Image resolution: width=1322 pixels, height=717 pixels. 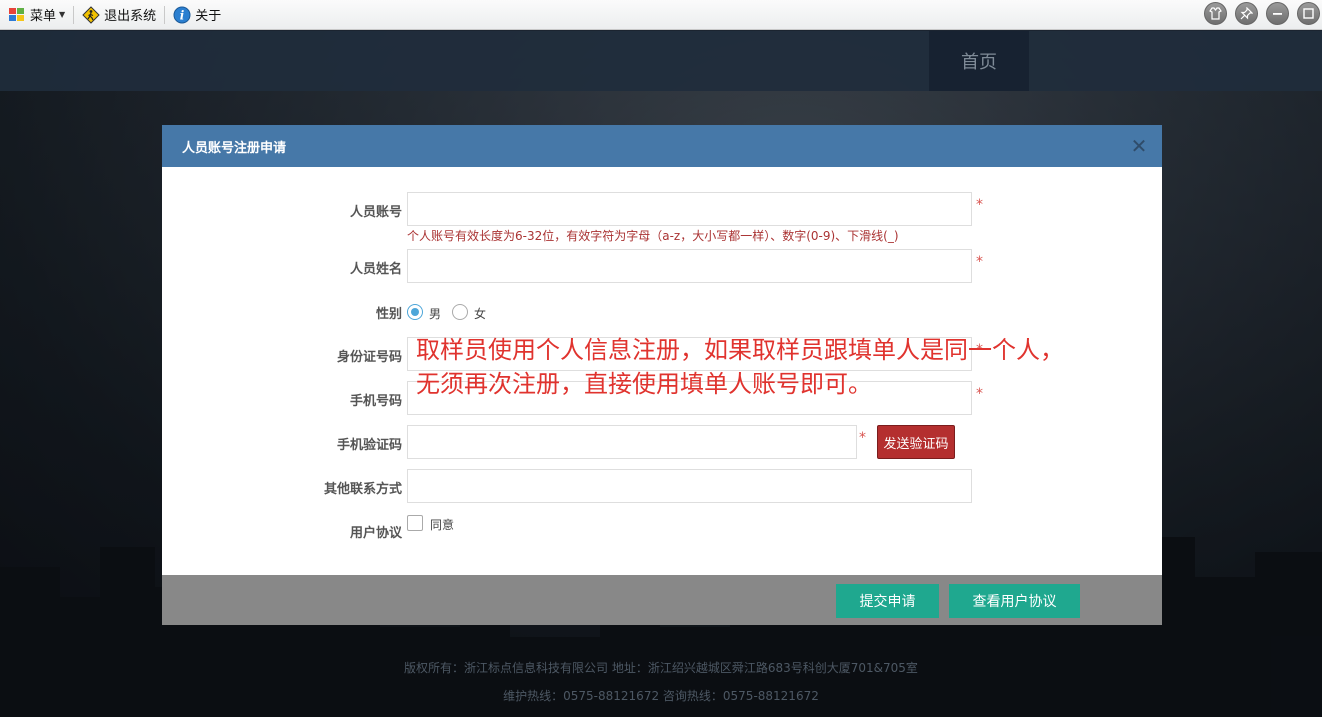 I want to click on info-icon: i, so click(x=182, y=15).